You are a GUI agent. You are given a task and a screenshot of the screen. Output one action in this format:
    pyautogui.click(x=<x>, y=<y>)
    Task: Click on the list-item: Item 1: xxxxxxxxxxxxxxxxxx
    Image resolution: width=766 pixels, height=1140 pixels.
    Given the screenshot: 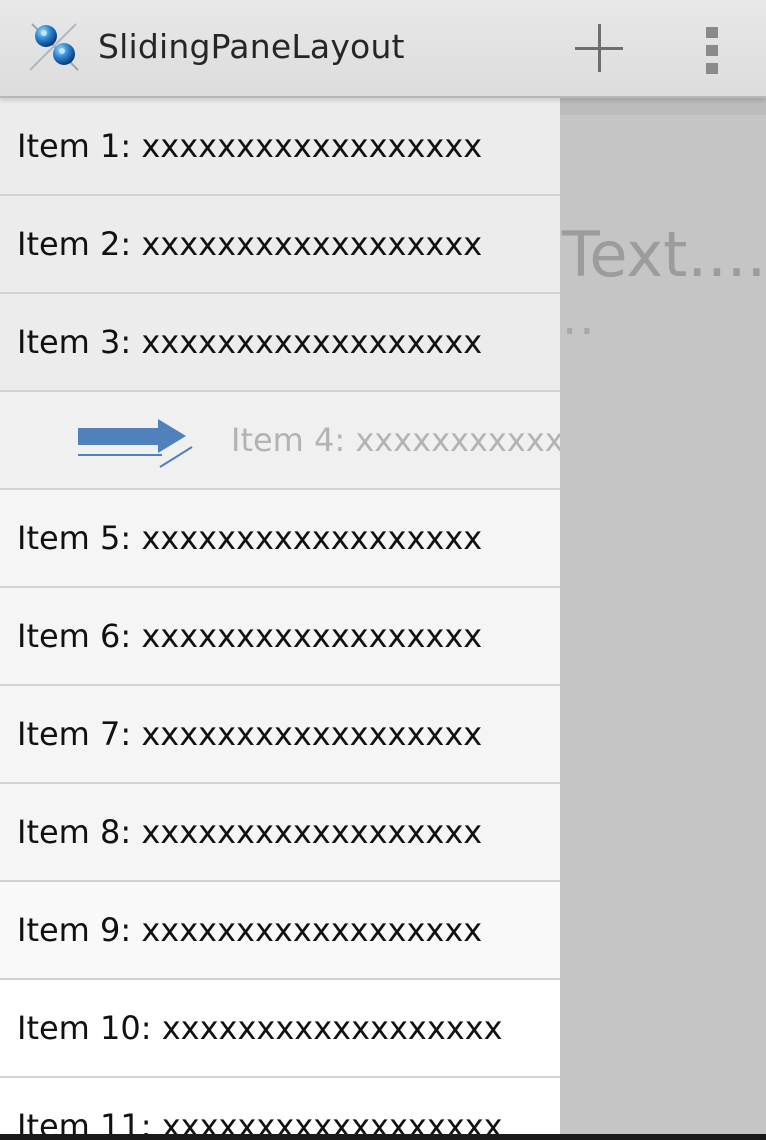 What is the action you would take?
    pyautogui.click(x=280, y=147)
    